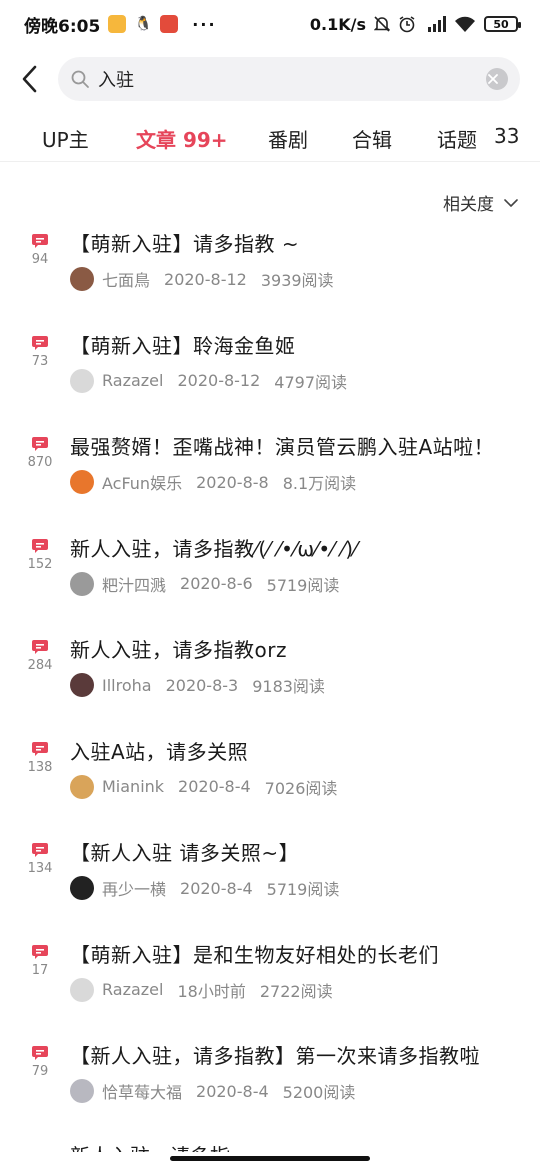 This screenshot has width=540, height=1170. What do you see at coordinates (169, 24) in the screenshot?
I see `game-app-icon` at bounding box center [169, 24].